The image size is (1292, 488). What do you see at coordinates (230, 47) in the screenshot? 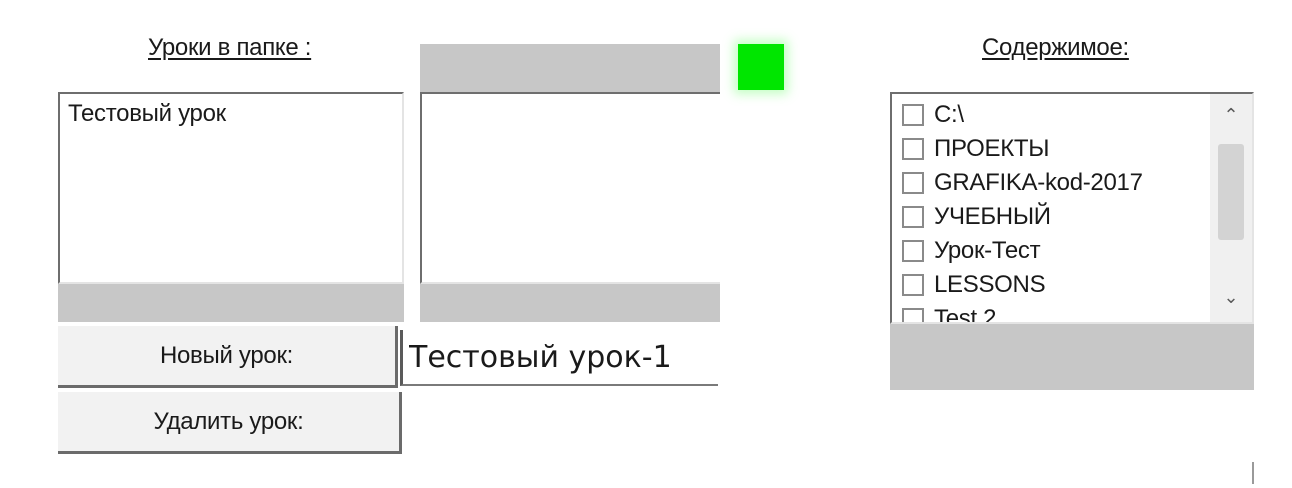
I see `lessons-folder-title: Уроки в папке :` at bounding box center [230, 47].